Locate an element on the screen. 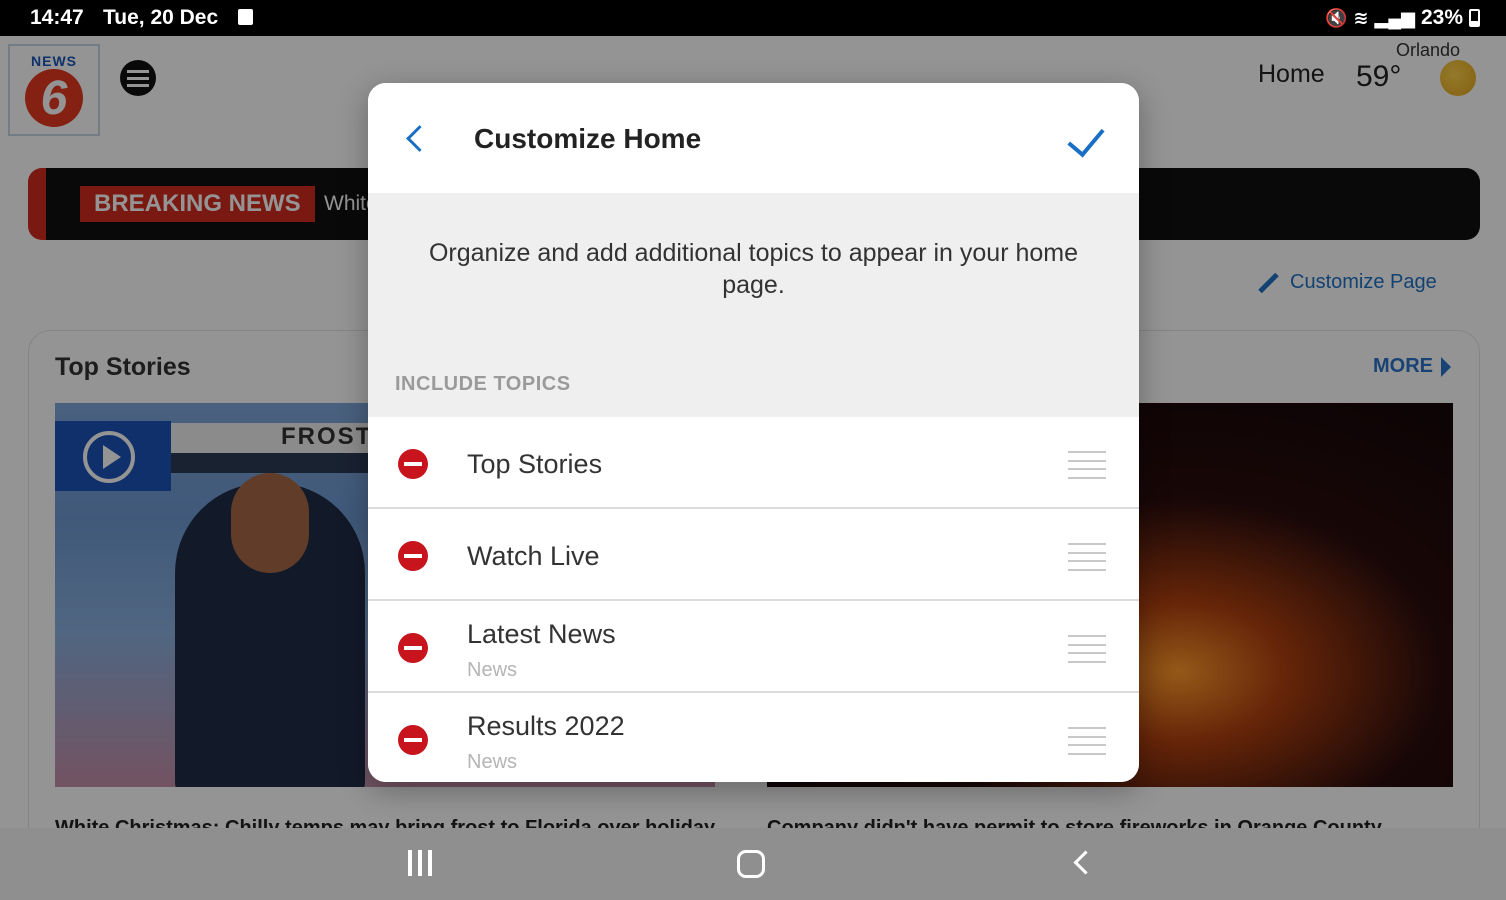 This screenshot has height=900, width=1506. battery-icon is located at coordinates (1474, 18).